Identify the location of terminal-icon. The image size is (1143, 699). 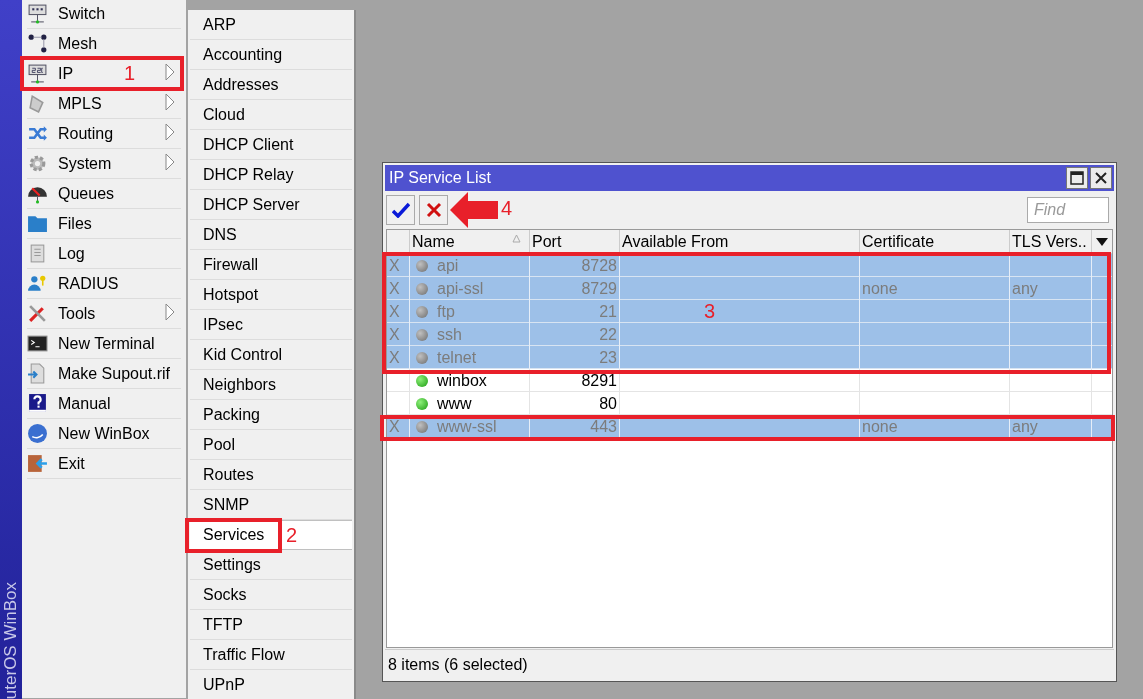
(37, 343).